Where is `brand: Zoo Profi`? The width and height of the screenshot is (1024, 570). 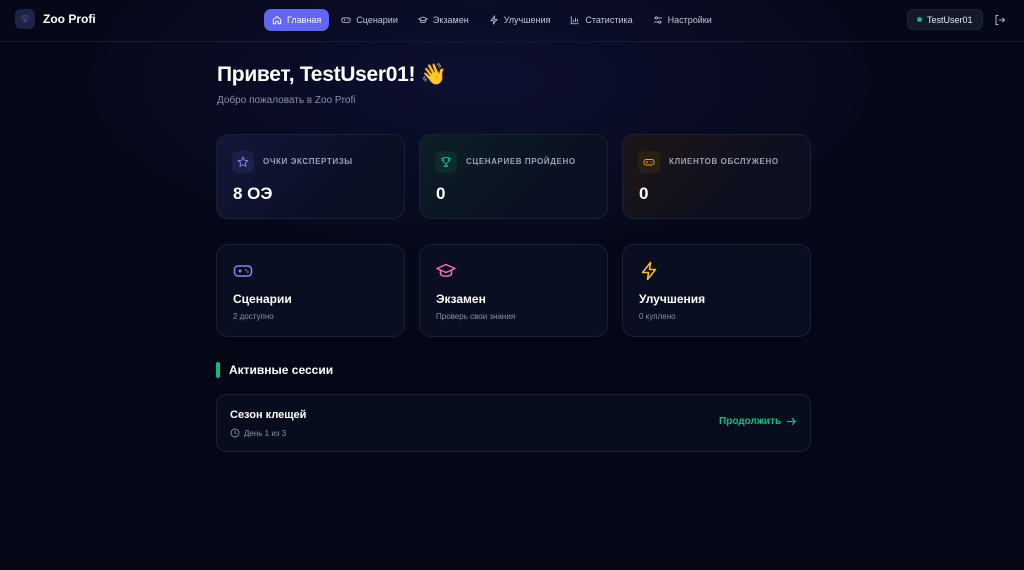
brand: Zoo Profi is located at coordinates (55, 19).